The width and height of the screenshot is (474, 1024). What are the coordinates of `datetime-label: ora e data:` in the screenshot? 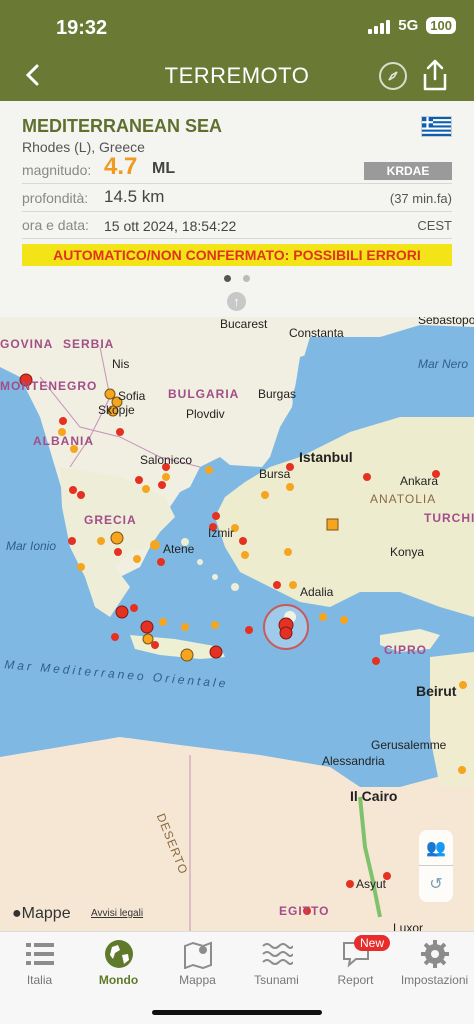 It's located at (55, 225).